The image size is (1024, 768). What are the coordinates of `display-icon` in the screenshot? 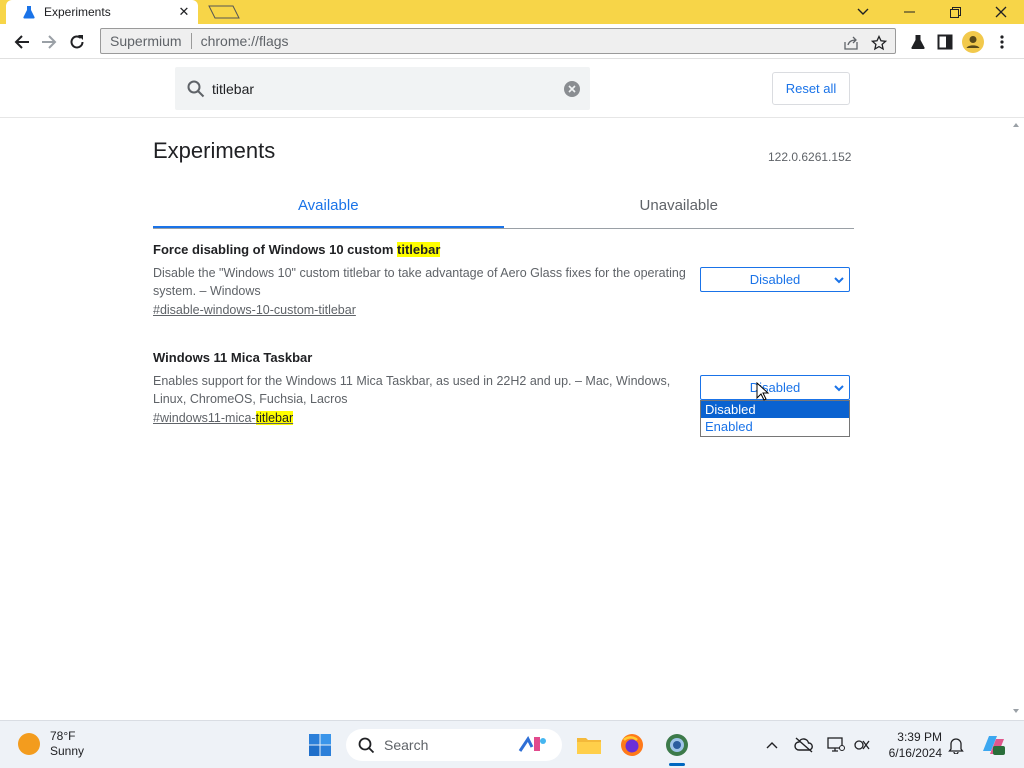 It's located at (836, 745).